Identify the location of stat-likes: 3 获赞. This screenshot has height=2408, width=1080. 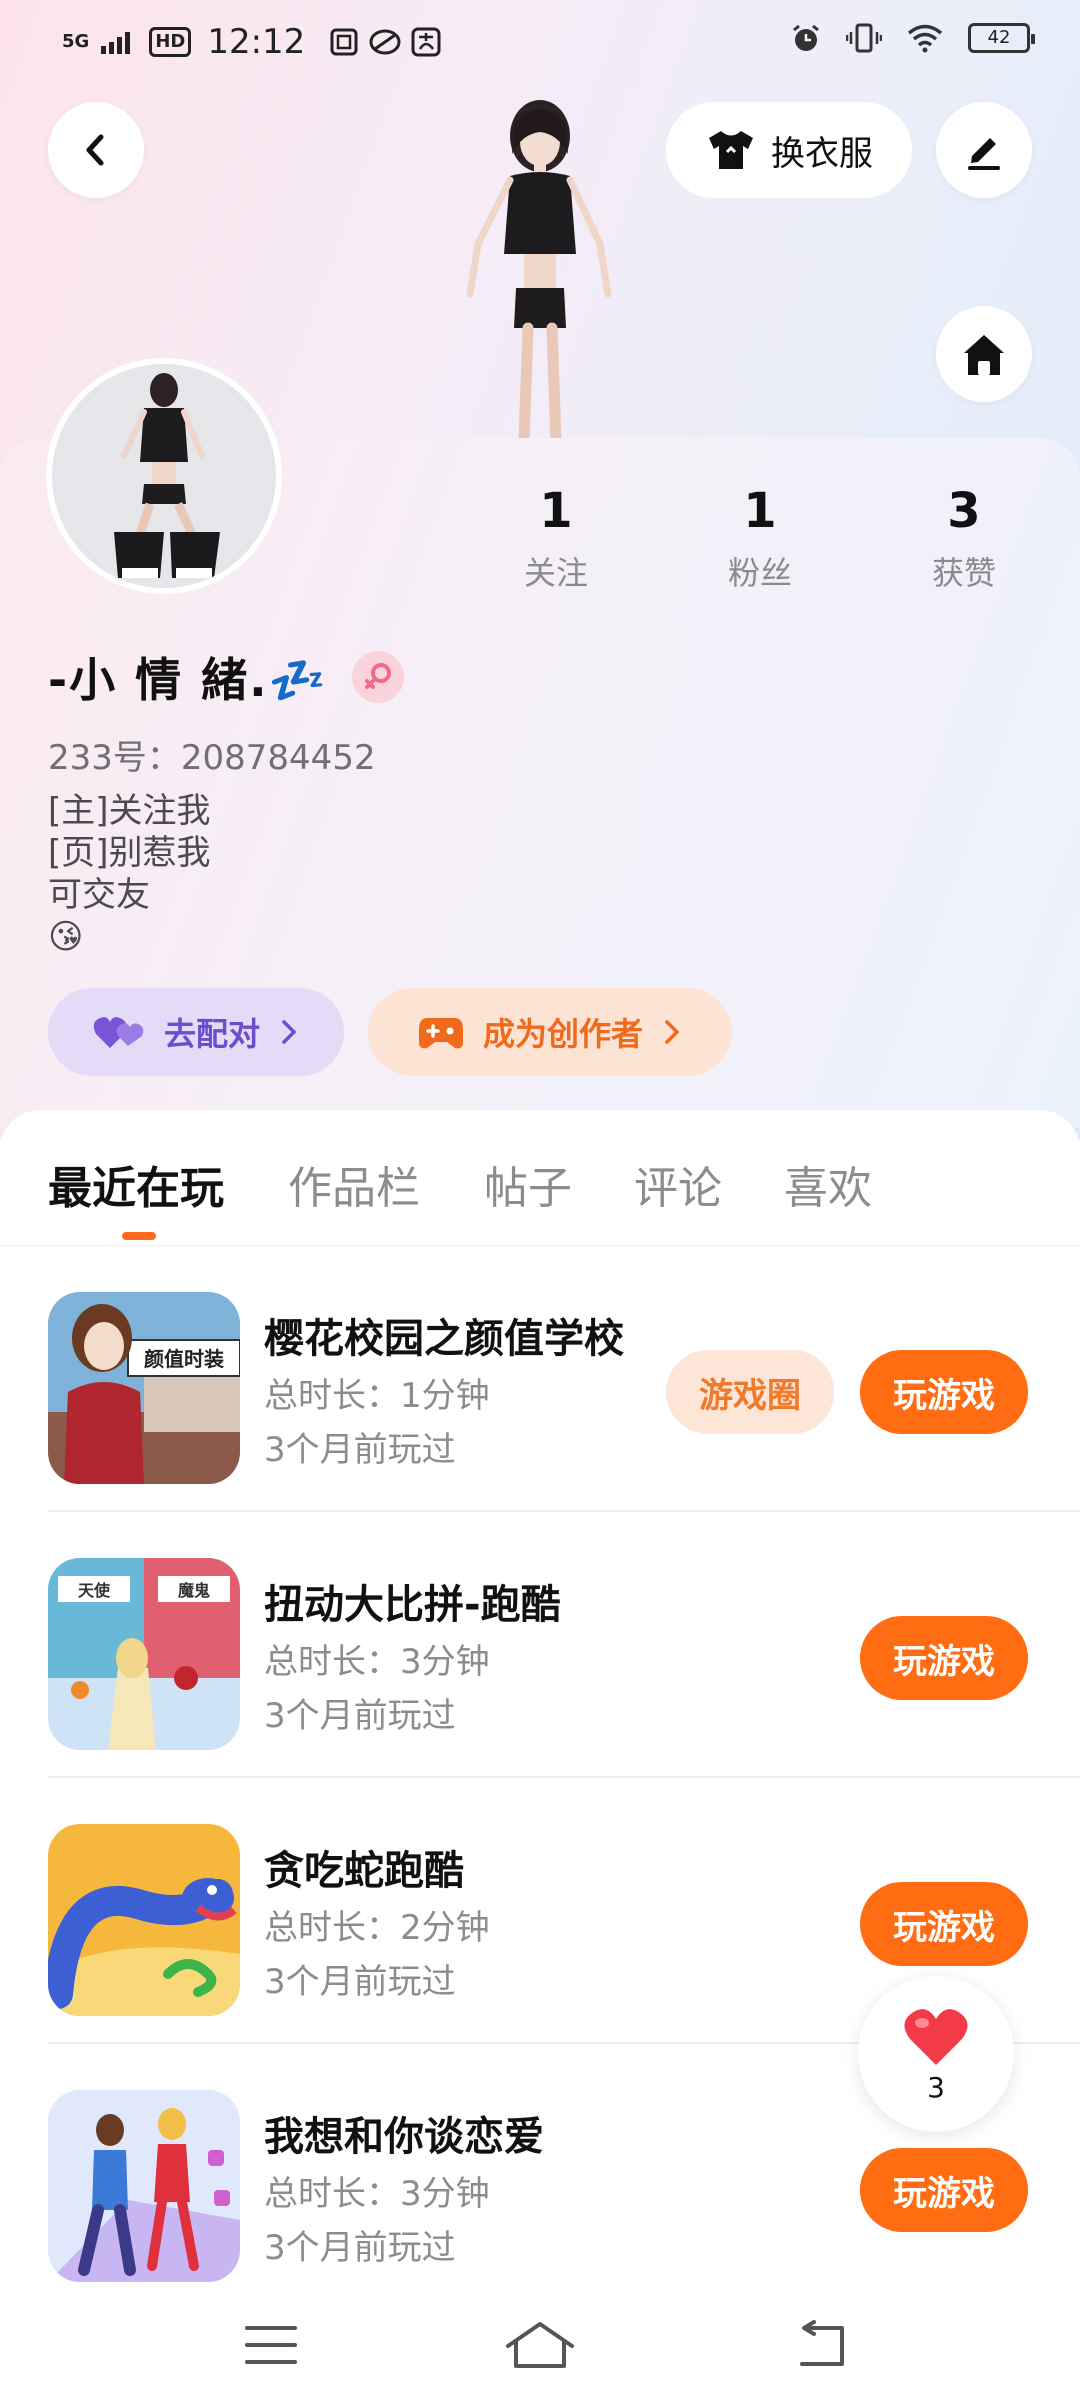
(964, 538).